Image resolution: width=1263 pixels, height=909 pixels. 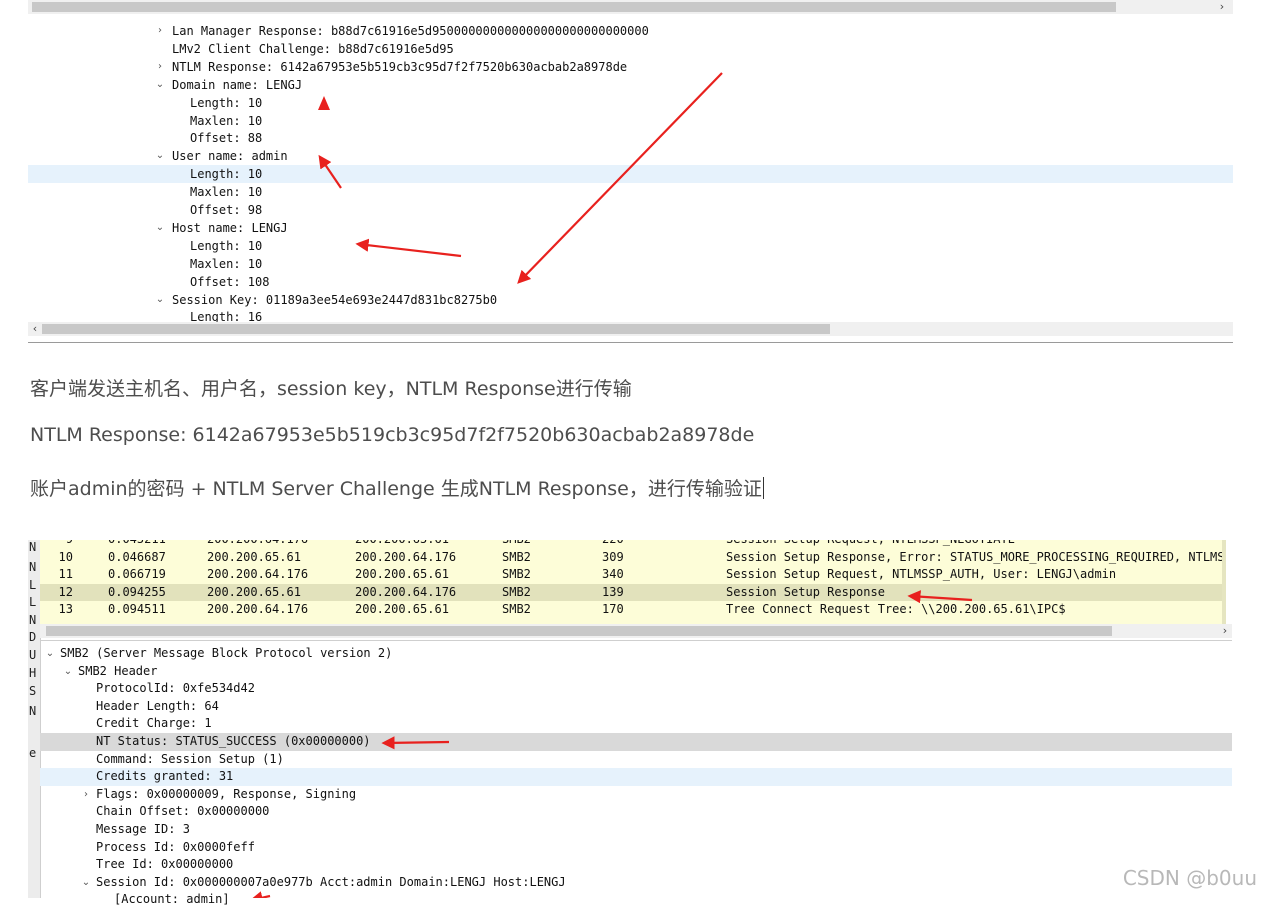 I want to click on tree-row: LMv2 Client Challenge: b88d7c61916e5d95, so click(x=630, y=49).